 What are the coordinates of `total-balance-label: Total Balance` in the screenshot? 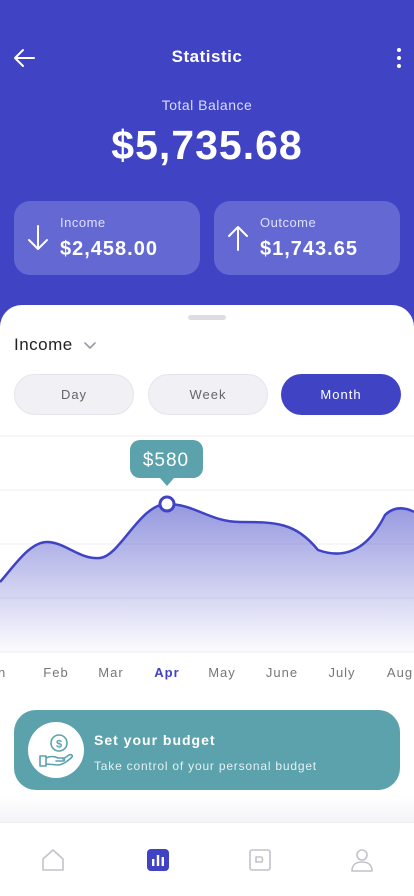 It's located at (207, 105).